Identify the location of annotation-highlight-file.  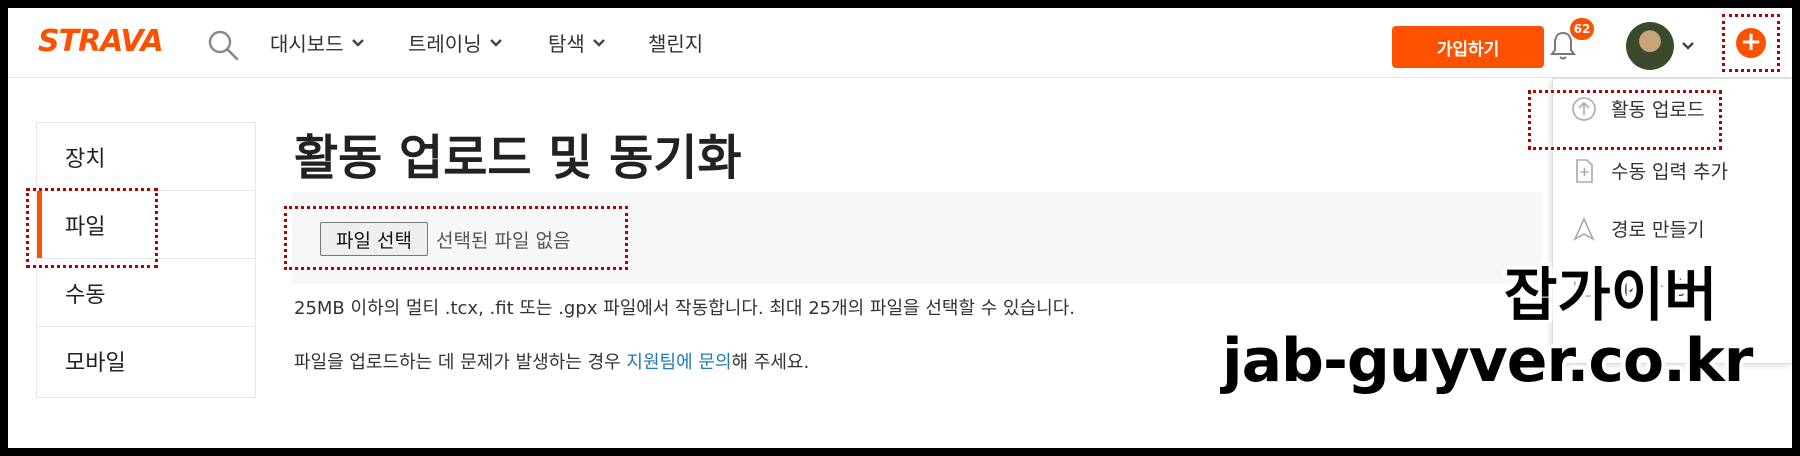
(92, 228).